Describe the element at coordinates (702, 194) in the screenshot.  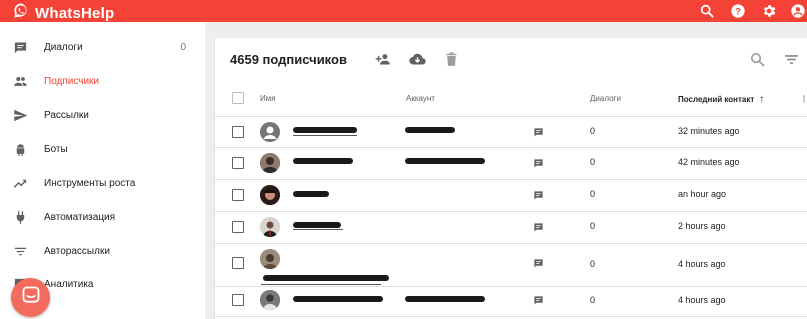
I see `last-contact-time: an hour ago` at that location.